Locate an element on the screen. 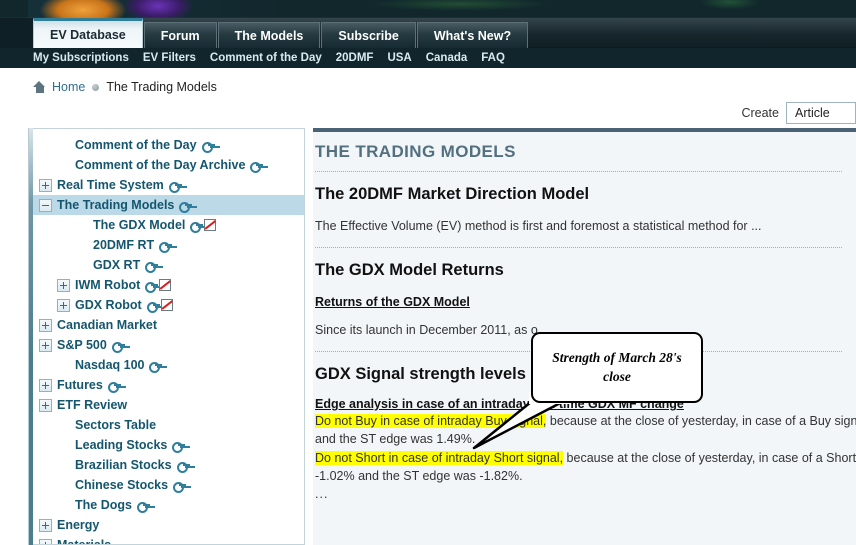 The width and height of the screenshot is (856, 545). sidebar-item-comment-of-the-day: Comment of the Day is located at coordinates (168, 145).